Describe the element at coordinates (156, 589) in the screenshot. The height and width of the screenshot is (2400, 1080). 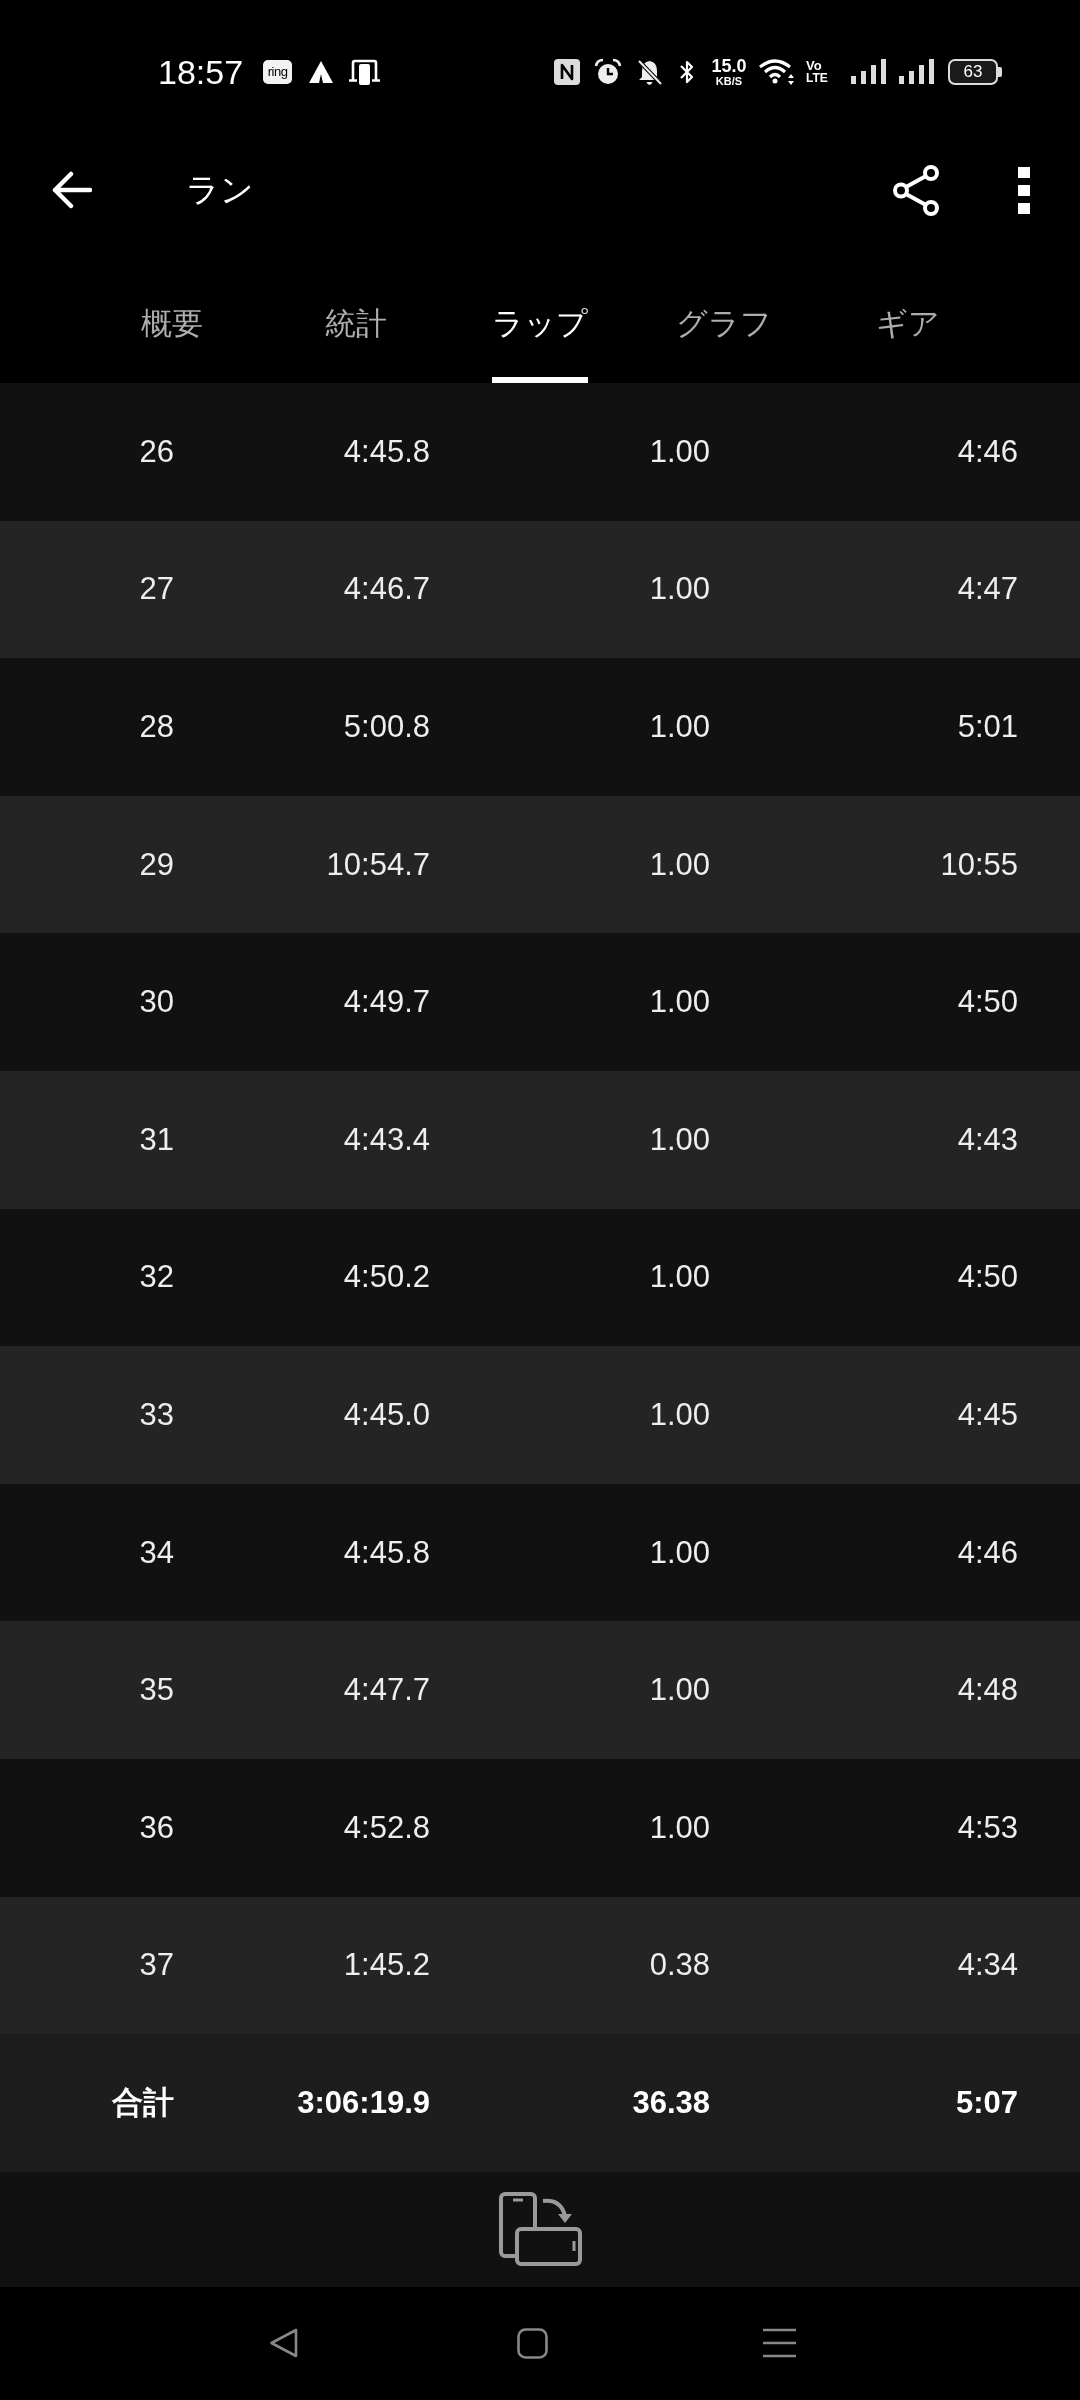
I see `table-cell: 27` at that location.